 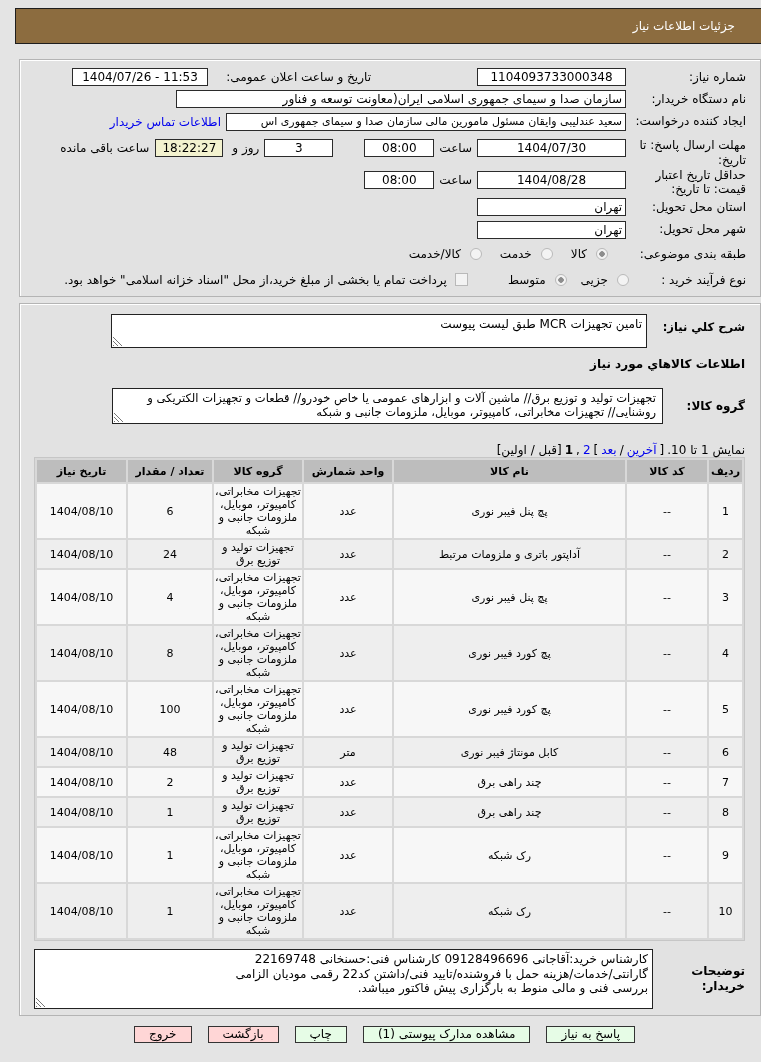 What do you see at coordinates (246, 148) in the screenshot?
I see `days-label: روز و` at bounding box center [246, 148].